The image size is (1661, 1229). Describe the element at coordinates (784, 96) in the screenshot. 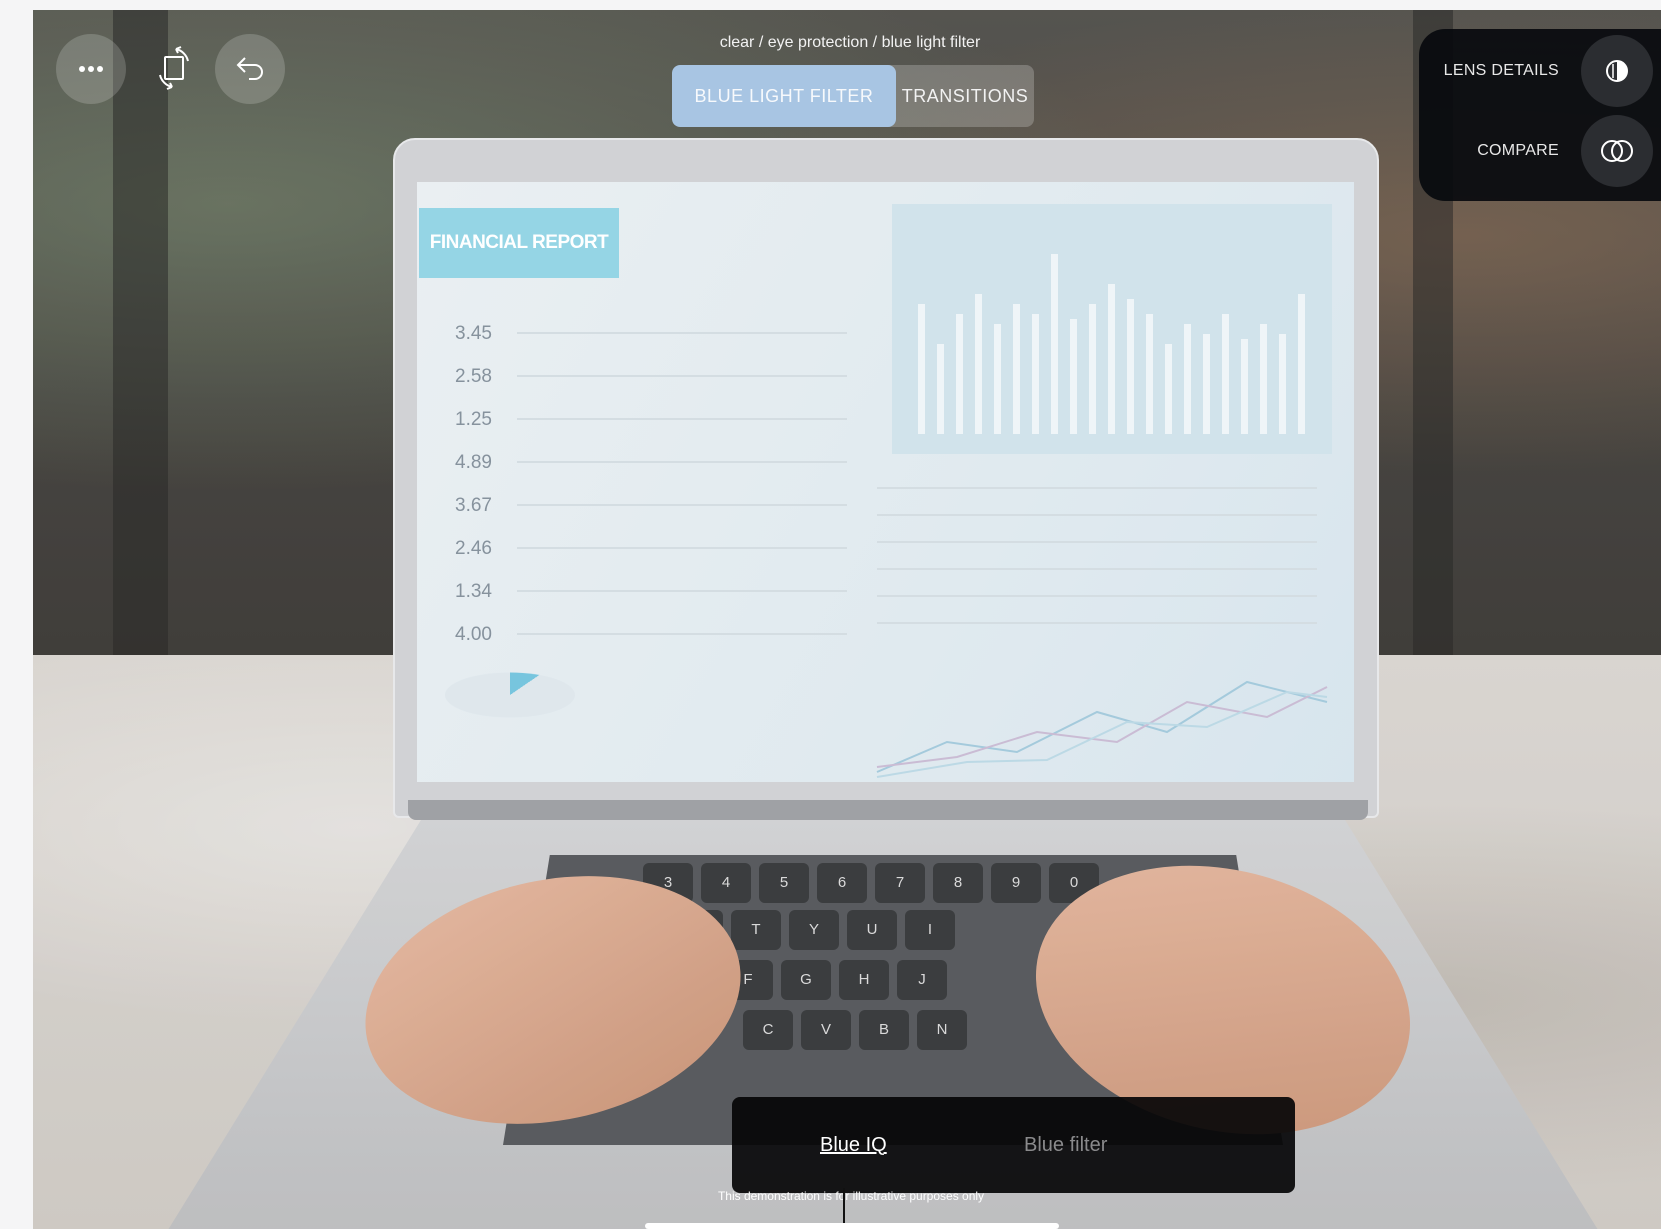

I see `tab-blue-light-filter: BLUE LIGHT FILTER` at that location.